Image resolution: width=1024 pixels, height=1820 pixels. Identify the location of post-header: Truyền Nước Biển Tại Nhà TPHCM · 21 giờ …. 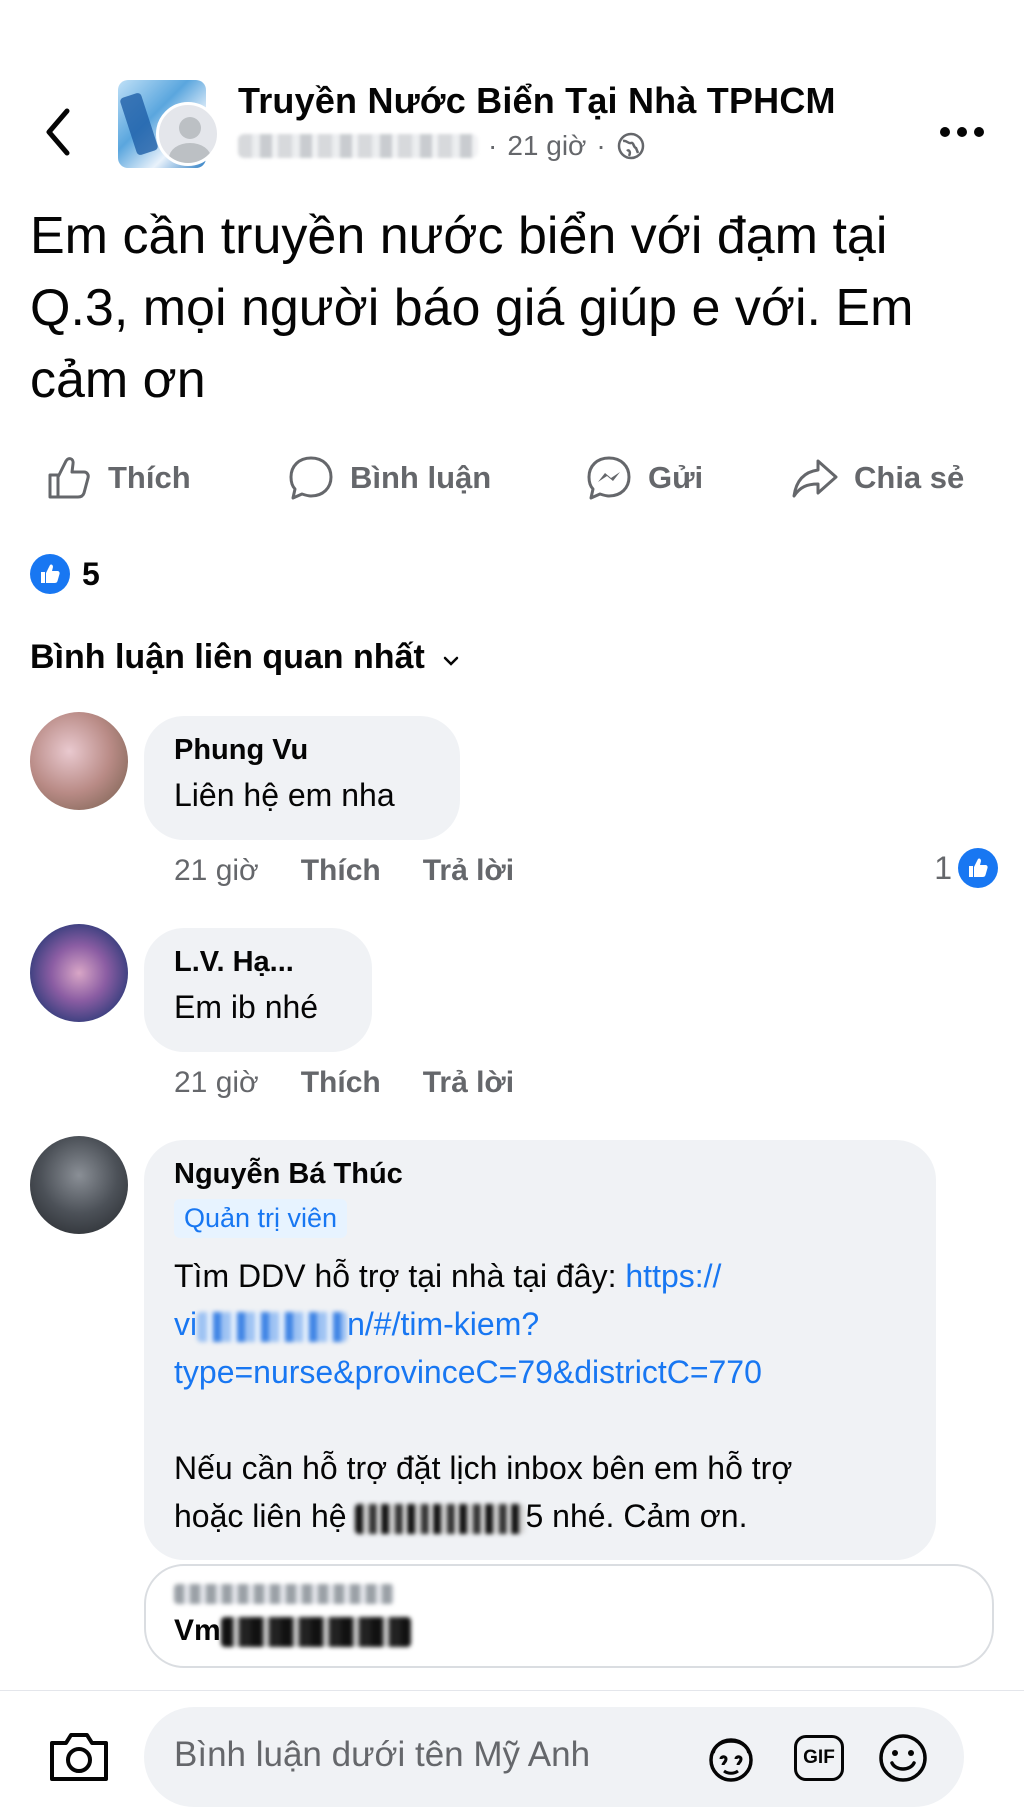
(512, 120).